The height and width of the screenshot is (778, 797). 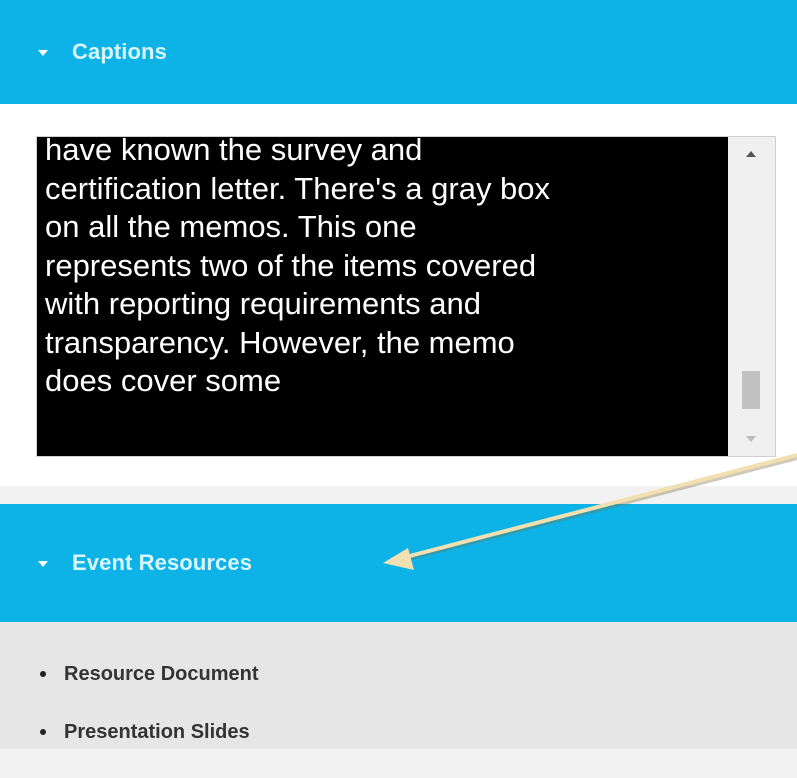 I want to click on captions-title: Captions, so click(x=119, y=51).